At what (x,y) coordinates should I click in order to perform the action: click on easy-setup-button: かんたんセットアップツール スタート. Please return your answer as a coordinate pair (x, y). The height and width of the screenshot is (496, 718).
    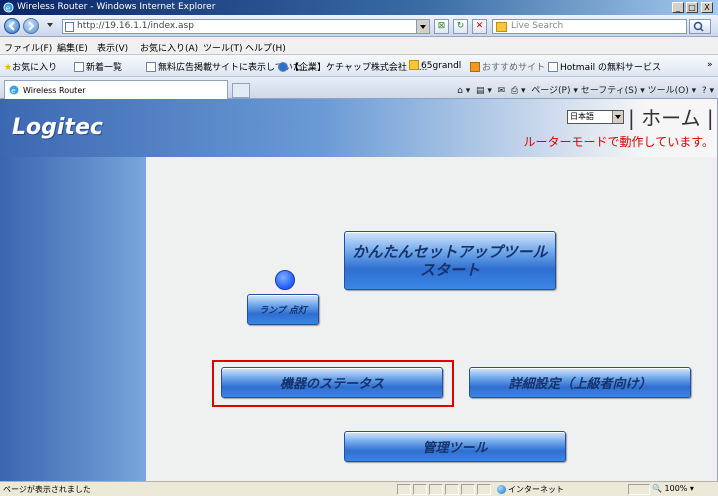
    Looking at the image, I should click on (450, 260).